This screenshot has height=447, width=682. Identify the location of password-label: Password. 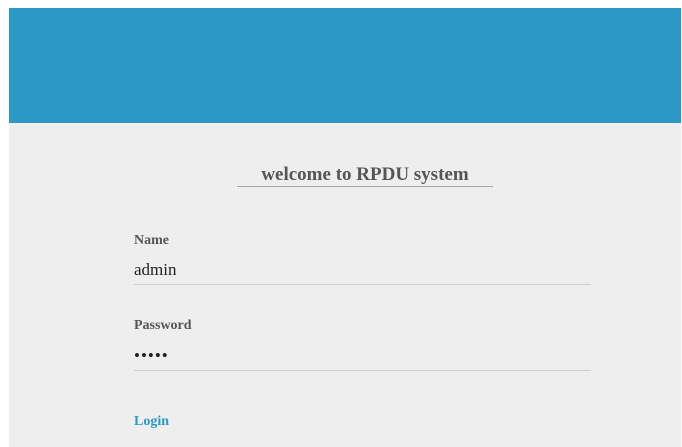
(163, 325).